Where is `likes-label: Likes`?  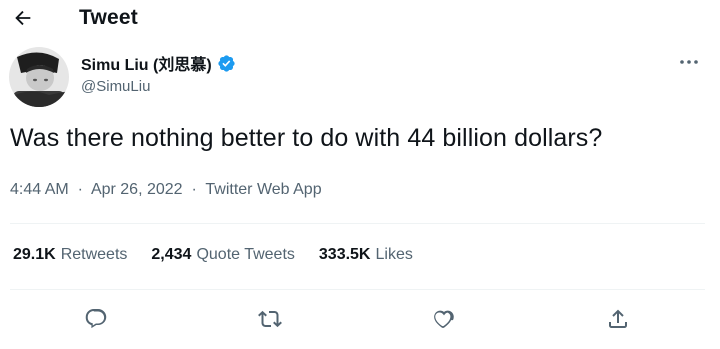 likes-label: Likes is located at coordinates (394, 254).